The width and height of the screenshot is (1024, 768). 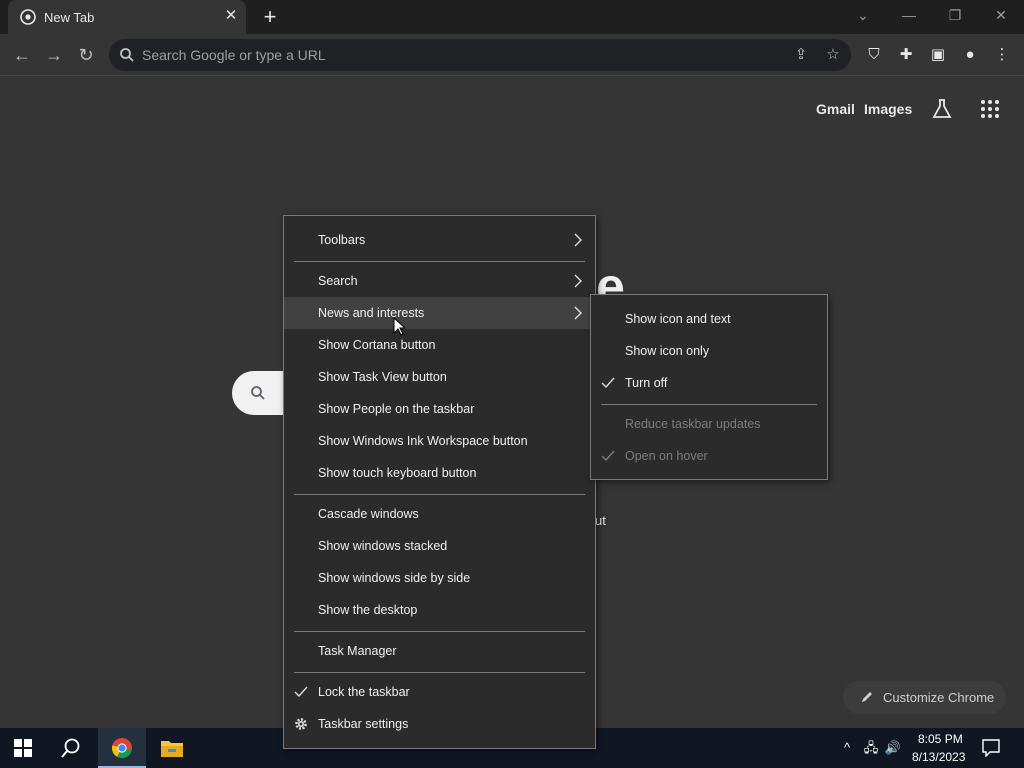 I want to click on network-icon: 🖧, so click(x=871, y=748).